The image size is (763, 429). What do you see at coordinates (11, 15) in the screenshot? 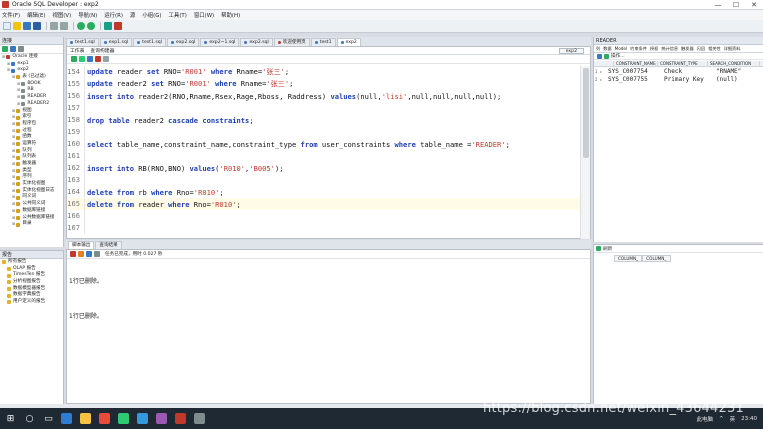
I see `menu-file: 文件(F)` at bounding box center [11, 15].